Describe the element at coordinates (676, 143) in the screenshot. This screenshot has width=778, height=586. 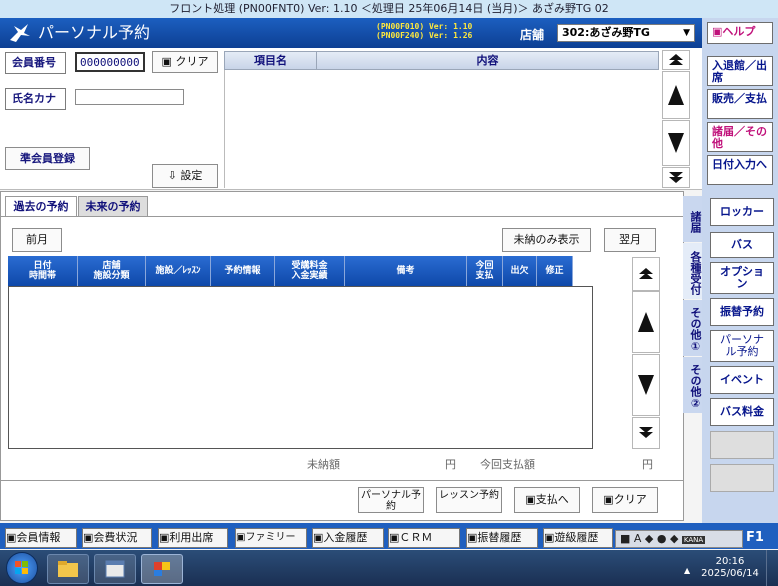
I see `scroll-down-button` at that location.